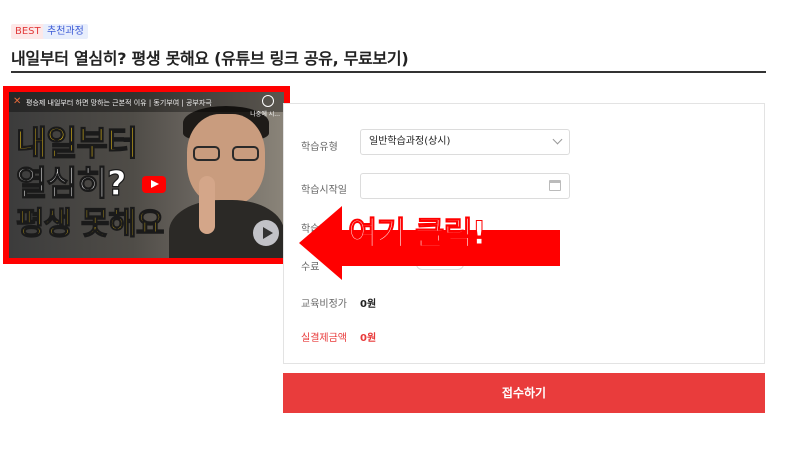 The width and height of the screenshot is (800, 450). Describe the element at coordinates (555, 185) in the screenshot. I see `calendar-icon` at that location.